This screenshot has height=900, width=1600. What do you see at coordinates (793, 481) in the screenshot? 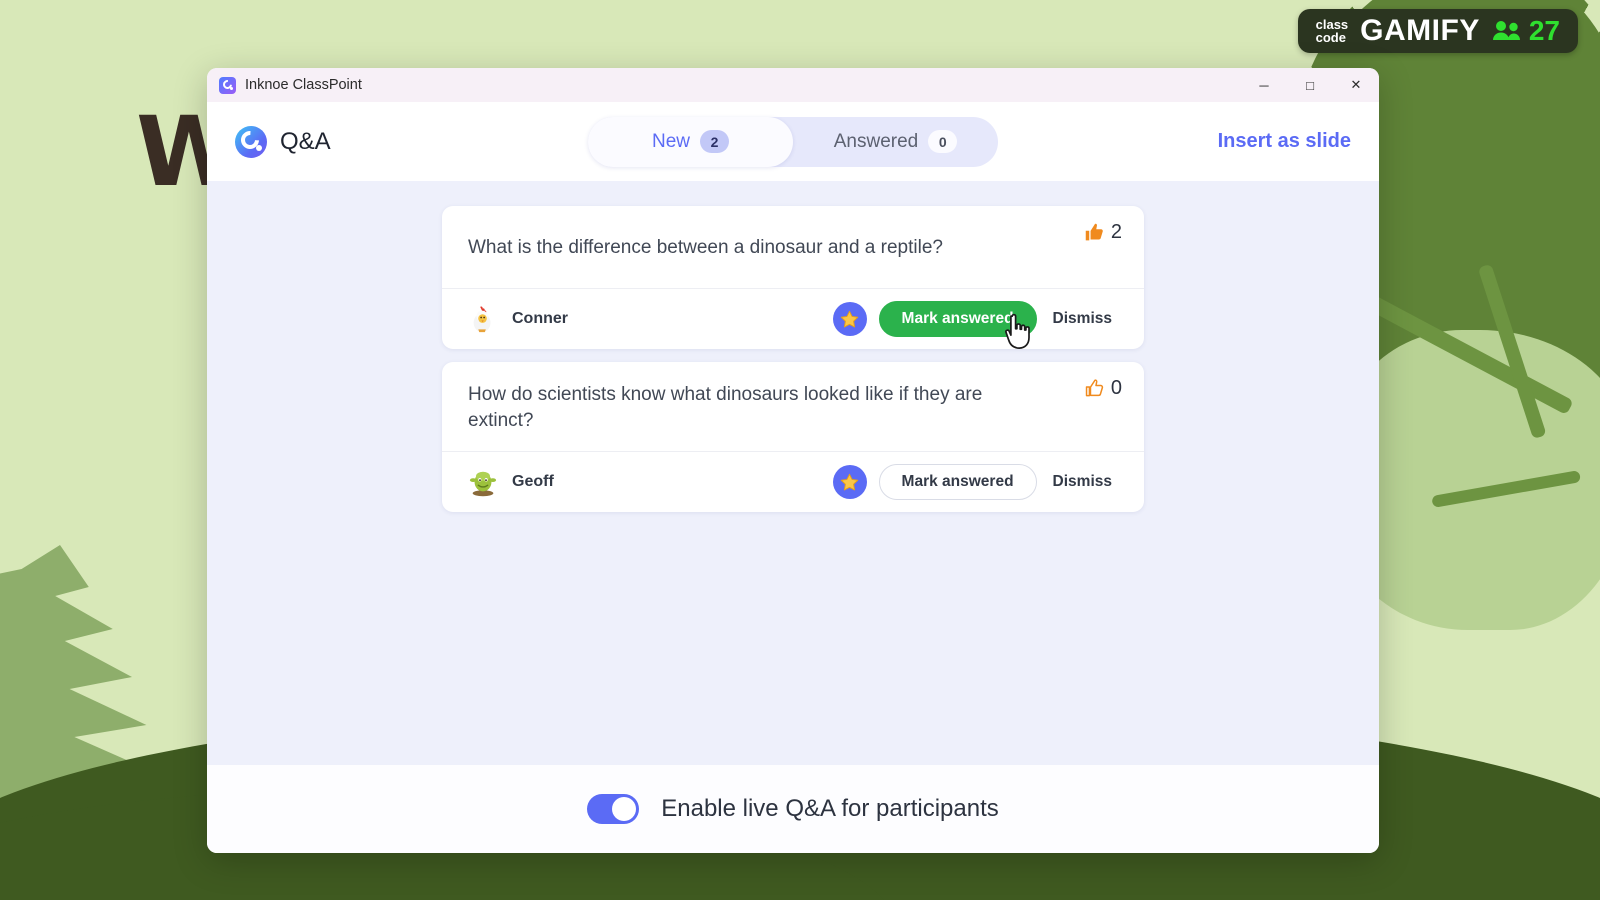
I see `question-card-actions: Geoff Mark answered Dismiss` at bounding box center [793, 481].